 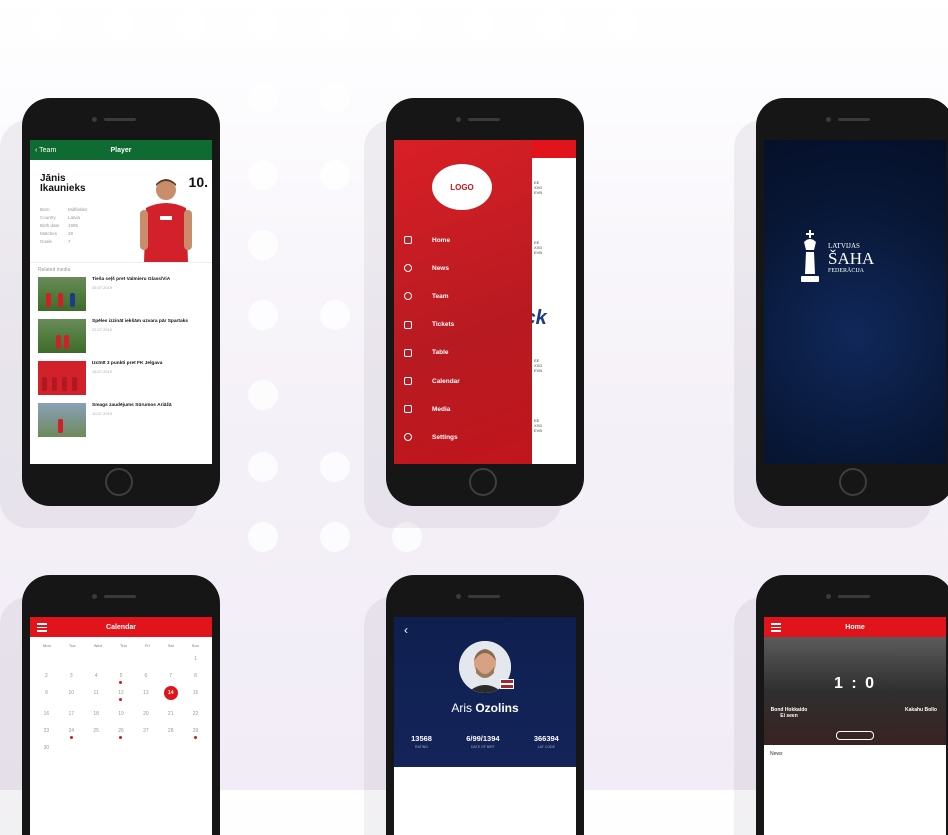 What do you see at coordinates (408, 352) in the screenshot?
I see `table-icon` at bounding box center [408, 352].